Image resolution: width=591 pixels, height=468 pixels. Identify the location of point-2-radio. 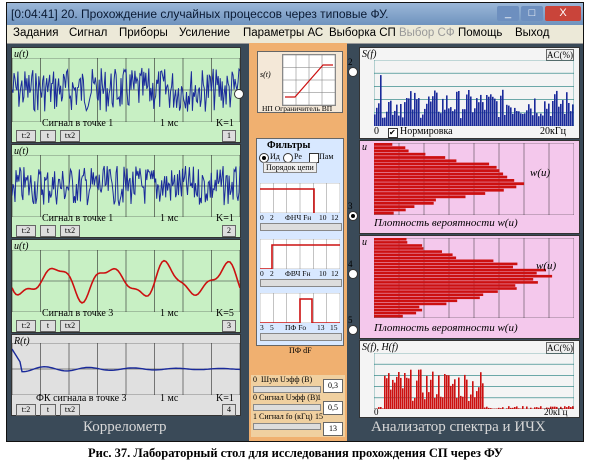
(353, 72).